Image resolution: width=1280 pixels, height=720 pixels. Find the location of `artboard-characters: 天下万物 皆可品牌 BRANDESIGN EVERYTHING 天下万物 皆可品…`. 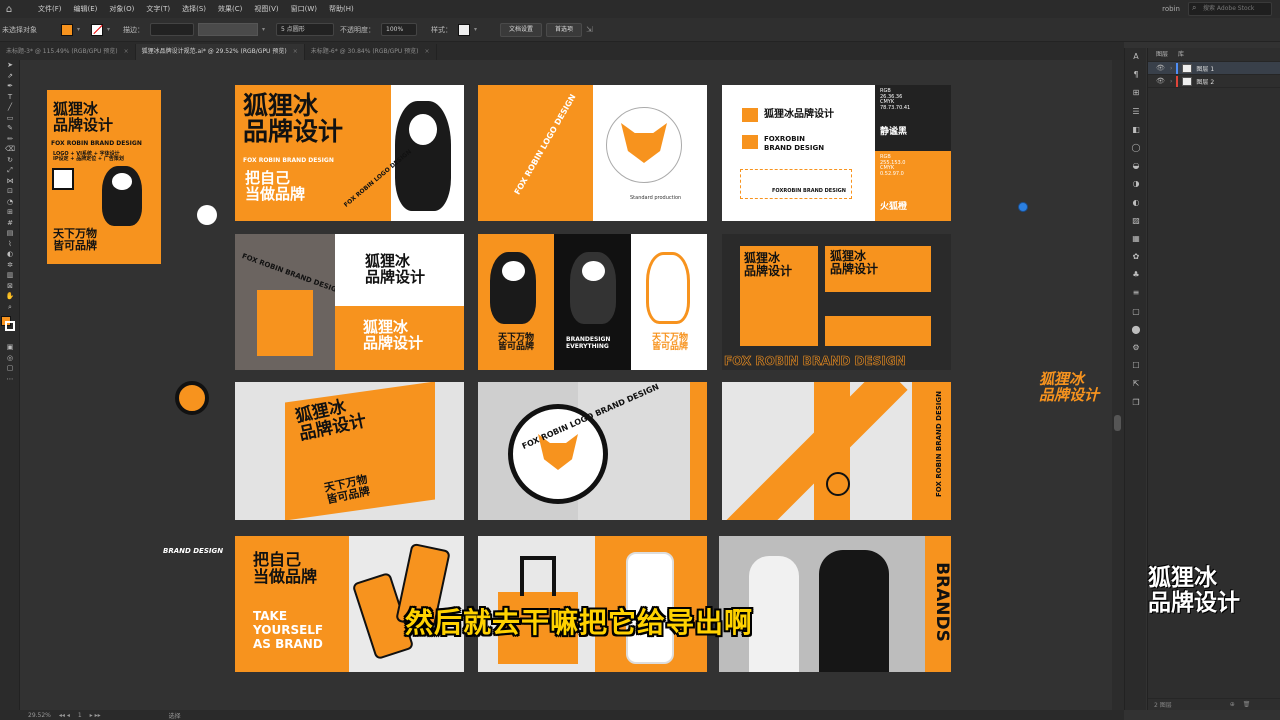

artboard-characters: 天下万物 皆可品牌 BRANDESIGN EVERYTHING 天下万物 皆可品… is located at coordinates (592, 302).